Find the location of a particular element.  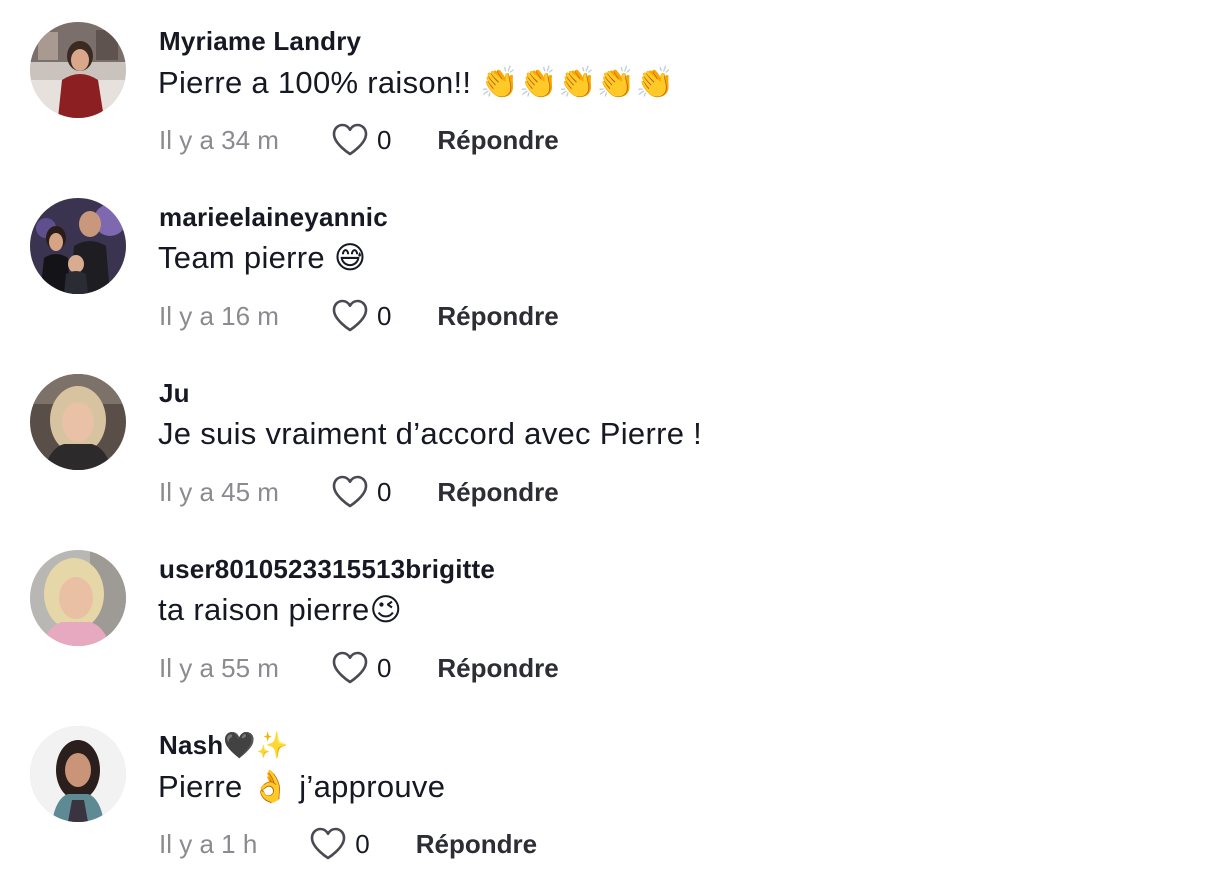

comment-timestamp: Il y a 34 m is located at coordinates (219, 139).